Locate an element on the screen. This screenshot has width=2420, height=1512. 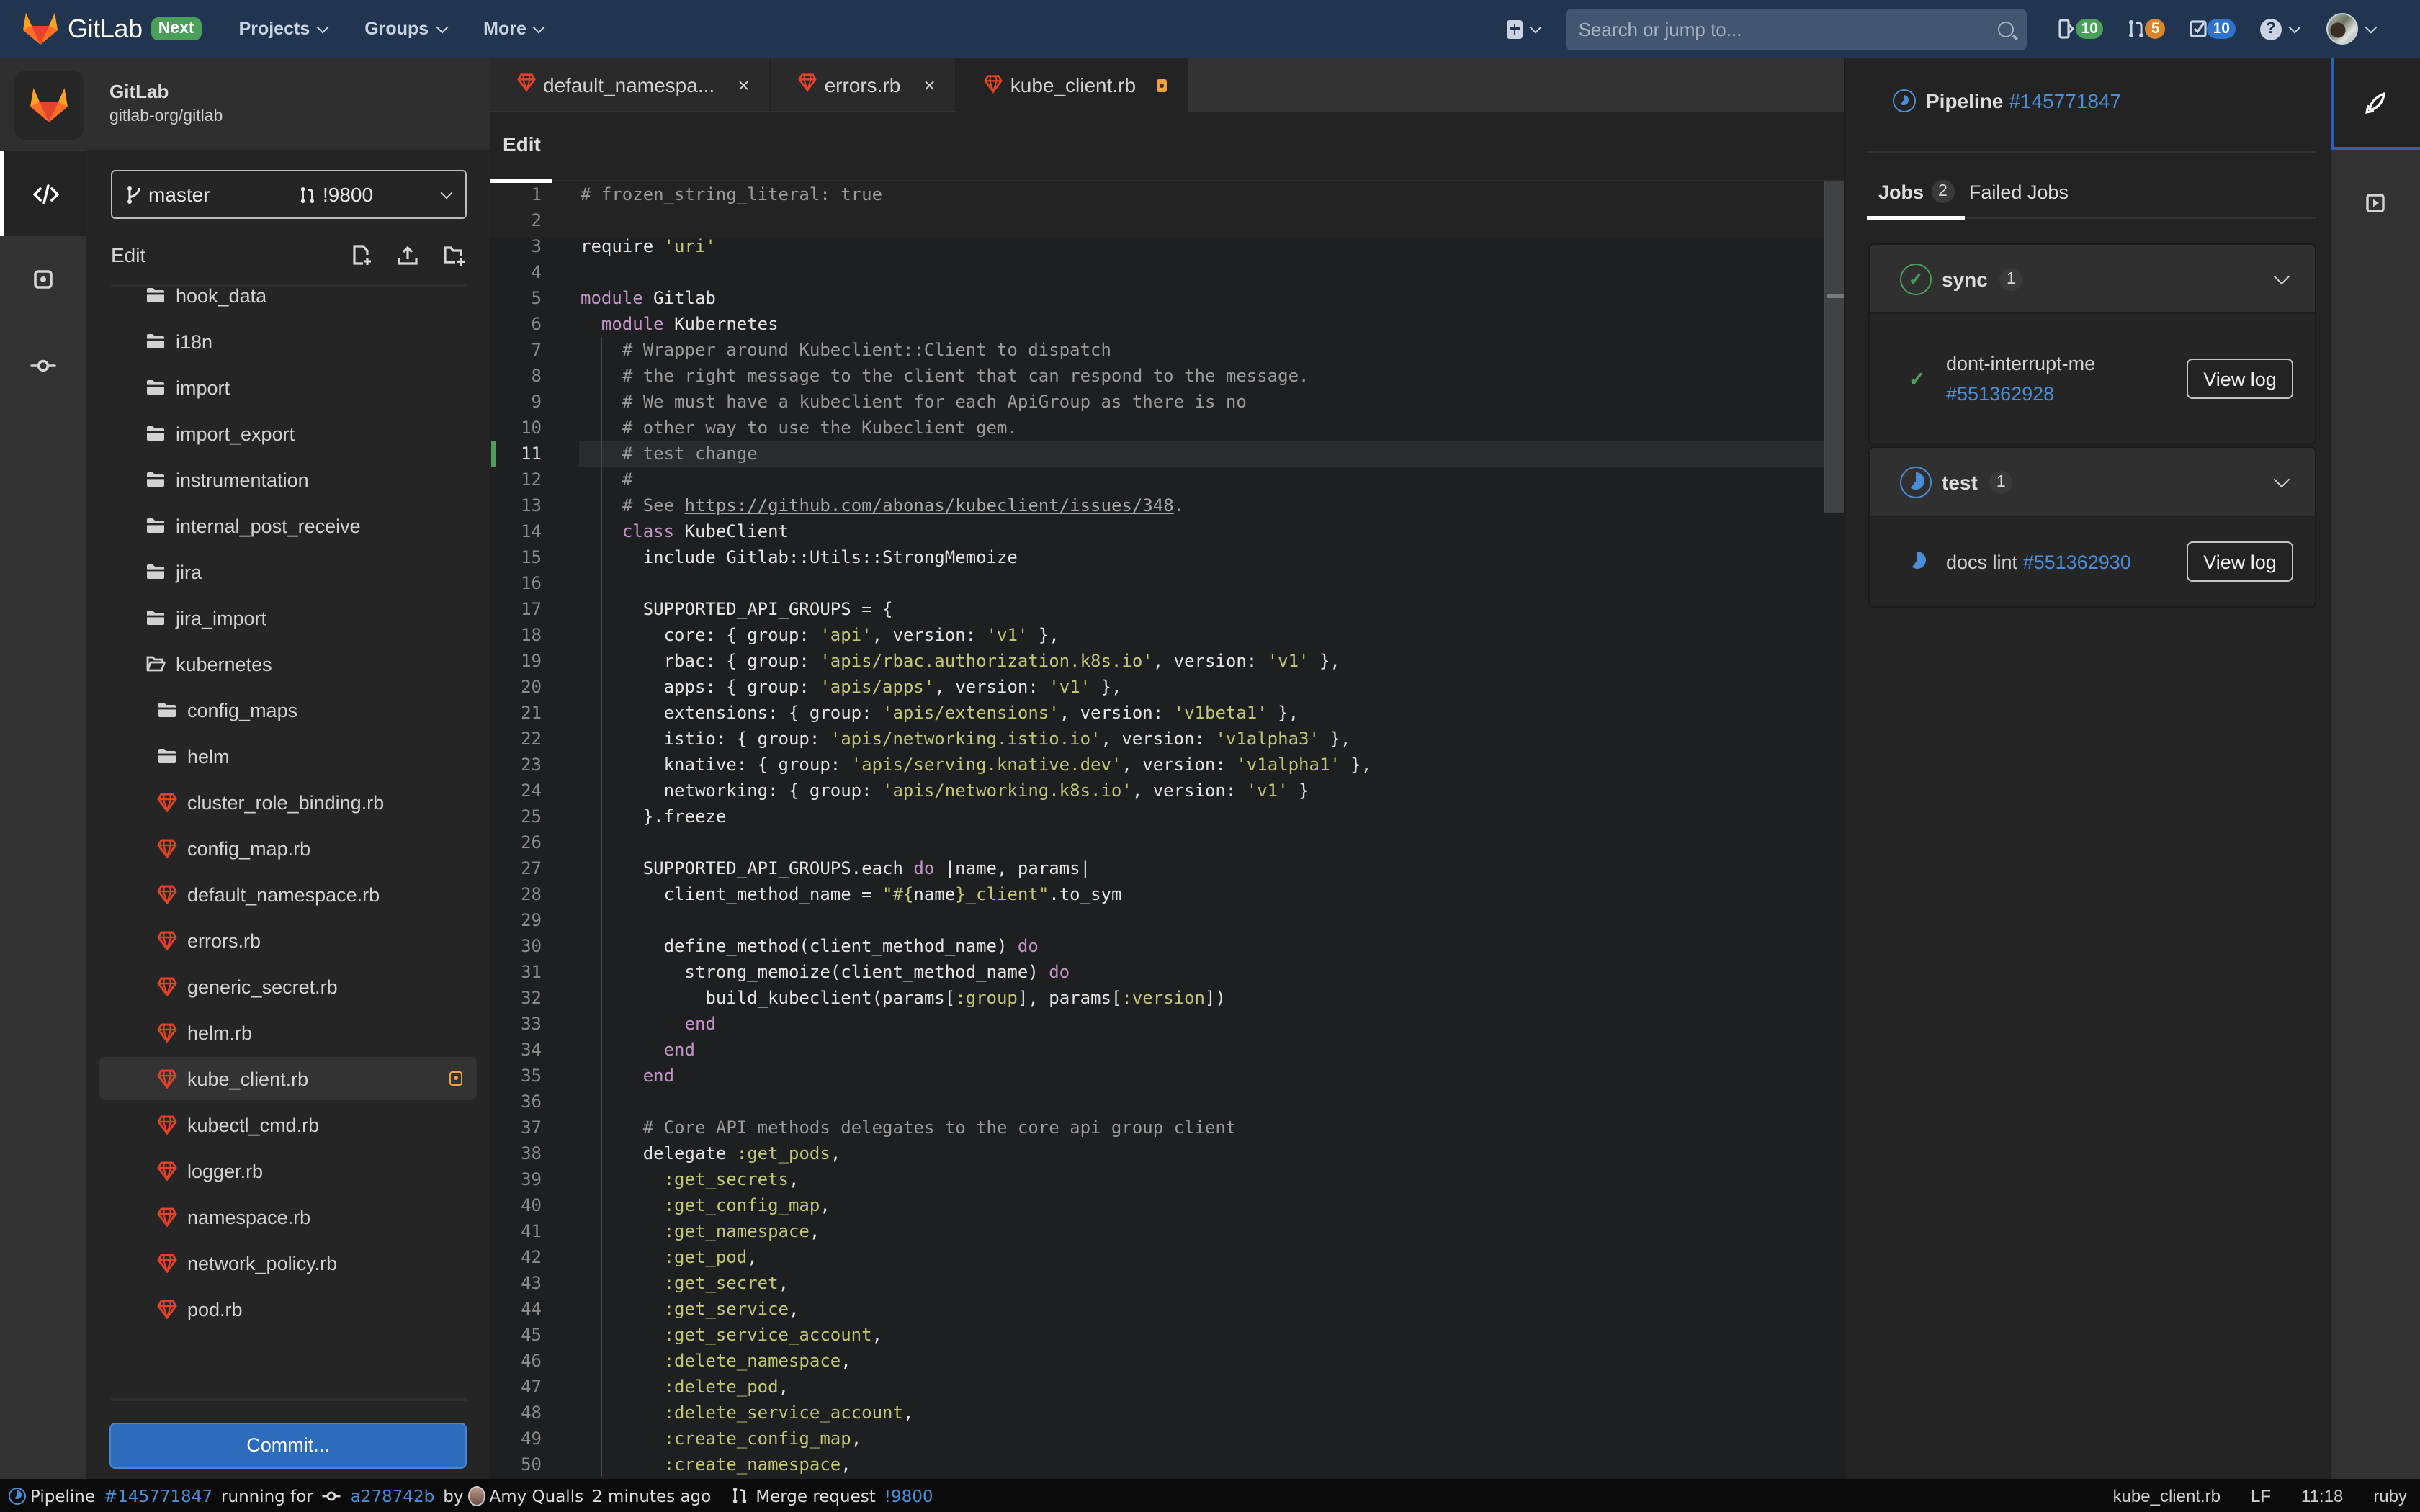
todo-check-icon is located at coordinates (2199, 28).